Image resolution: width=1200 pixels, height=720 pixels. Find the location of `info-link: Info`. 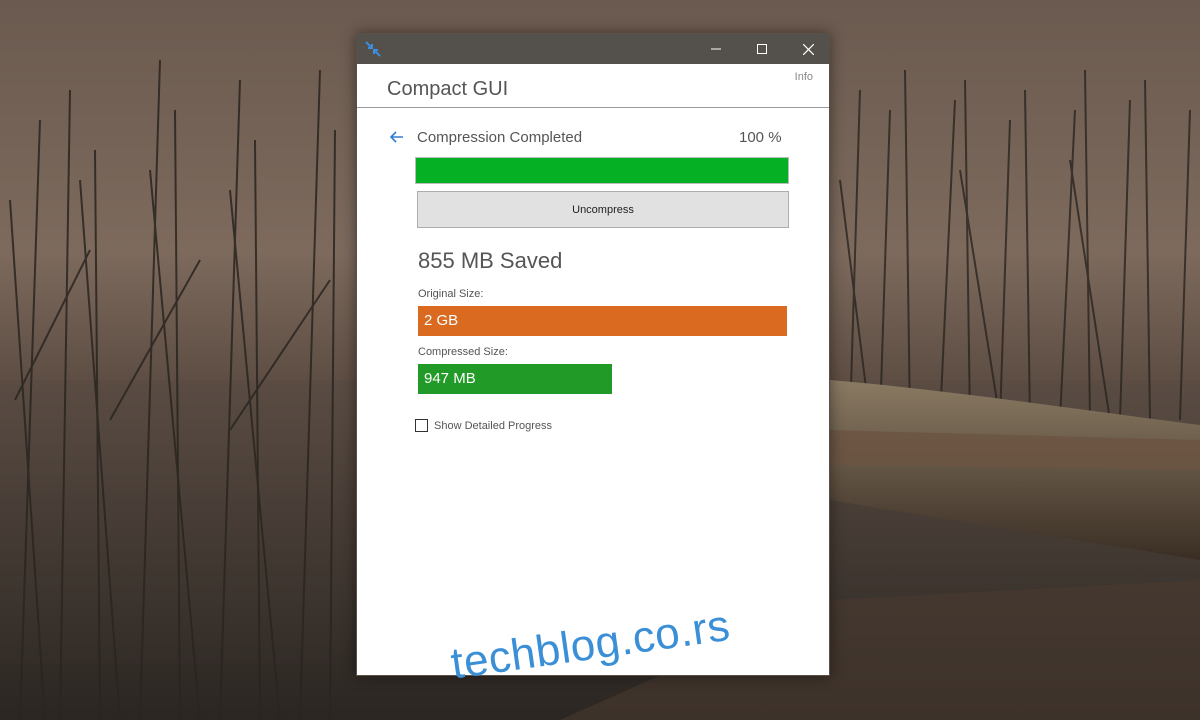

info-link: Info is located at coordinates (804, 77).